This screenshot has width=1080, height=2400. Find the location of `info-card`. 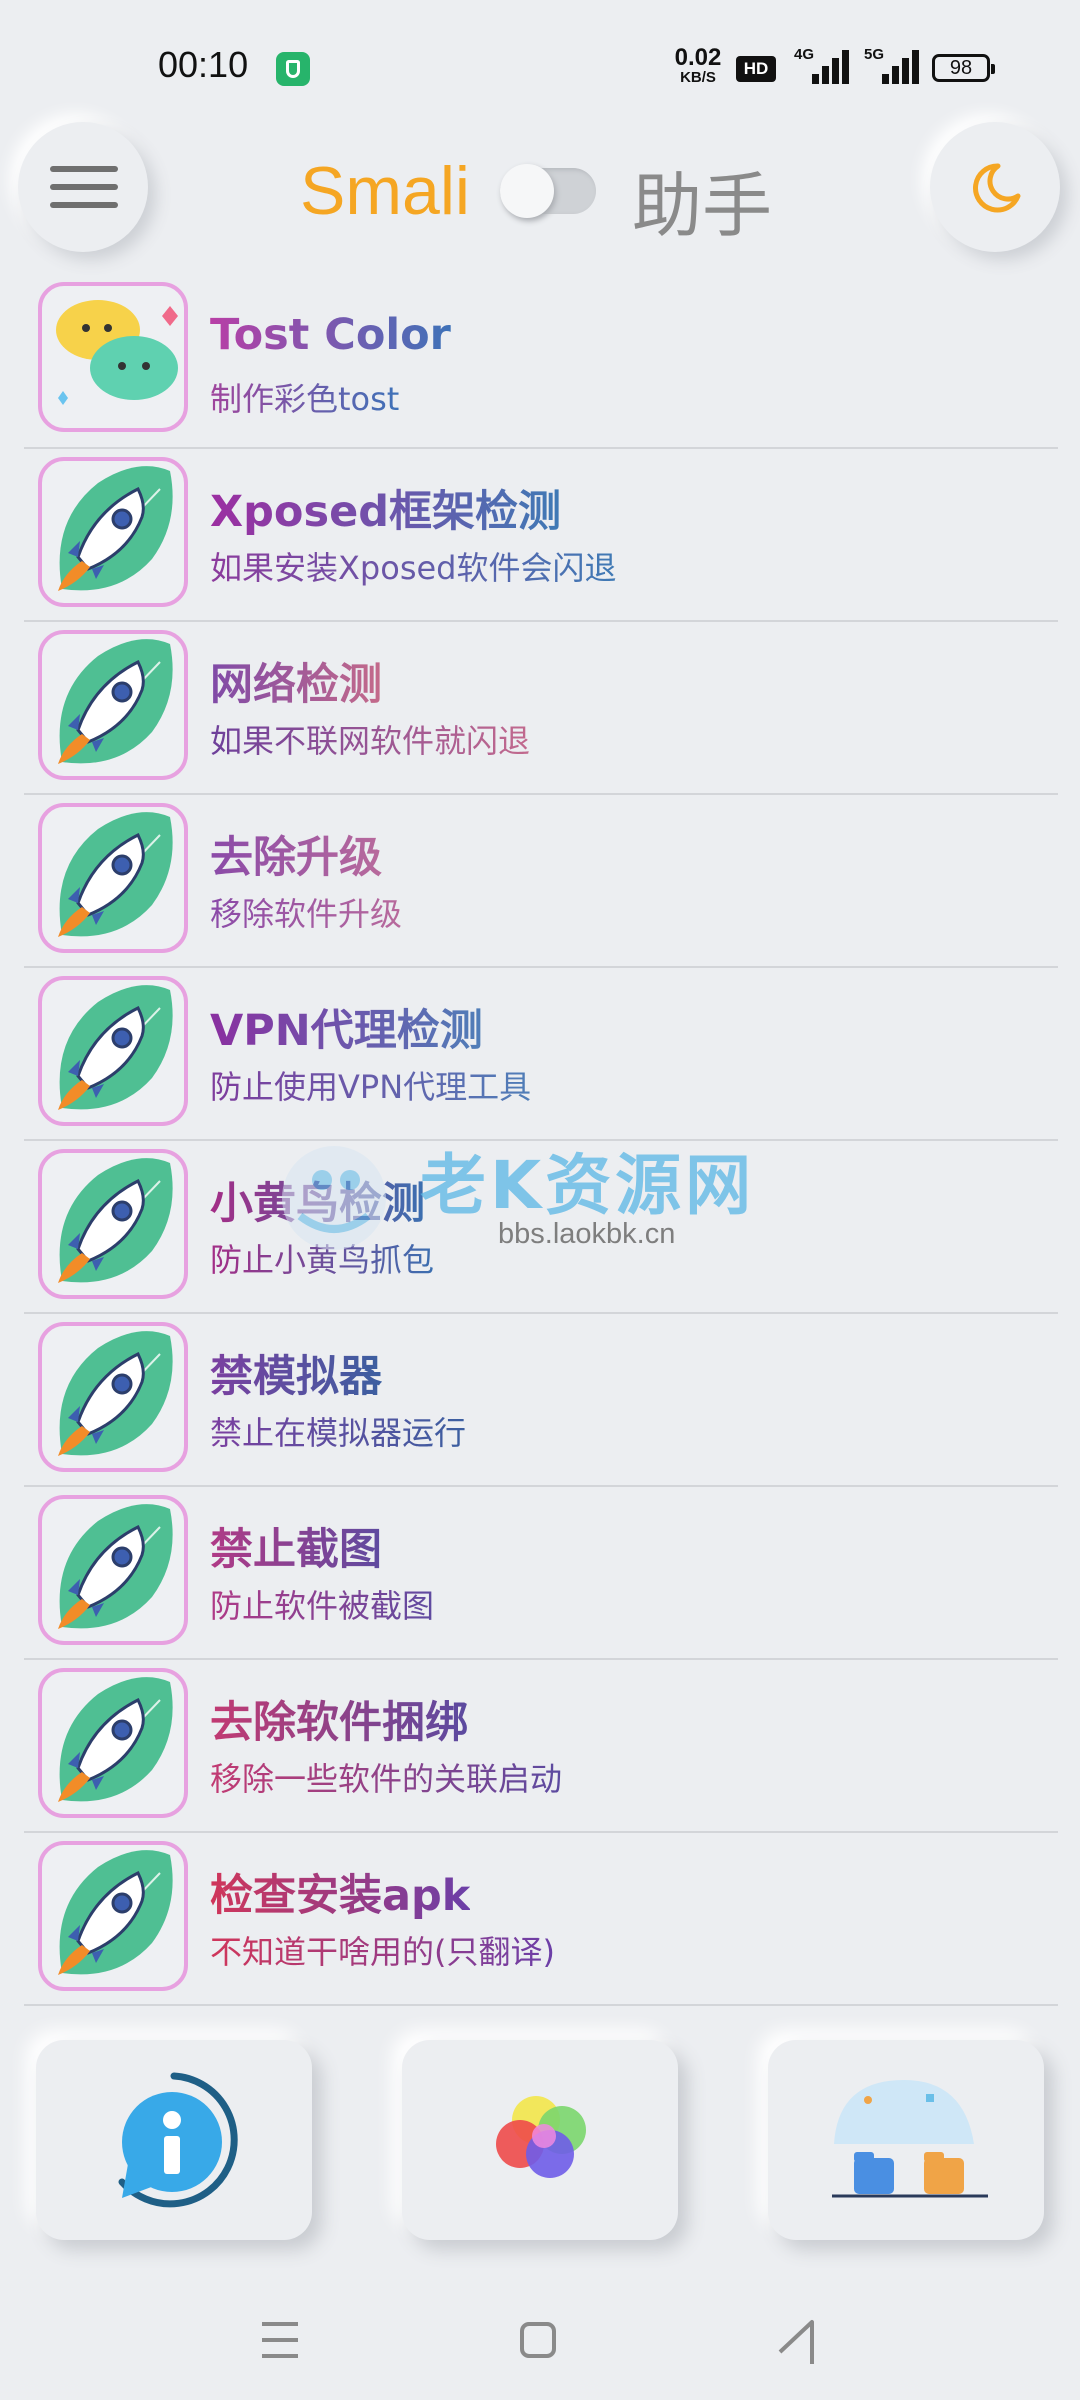

info-card is located at coordinates (174, 2140).